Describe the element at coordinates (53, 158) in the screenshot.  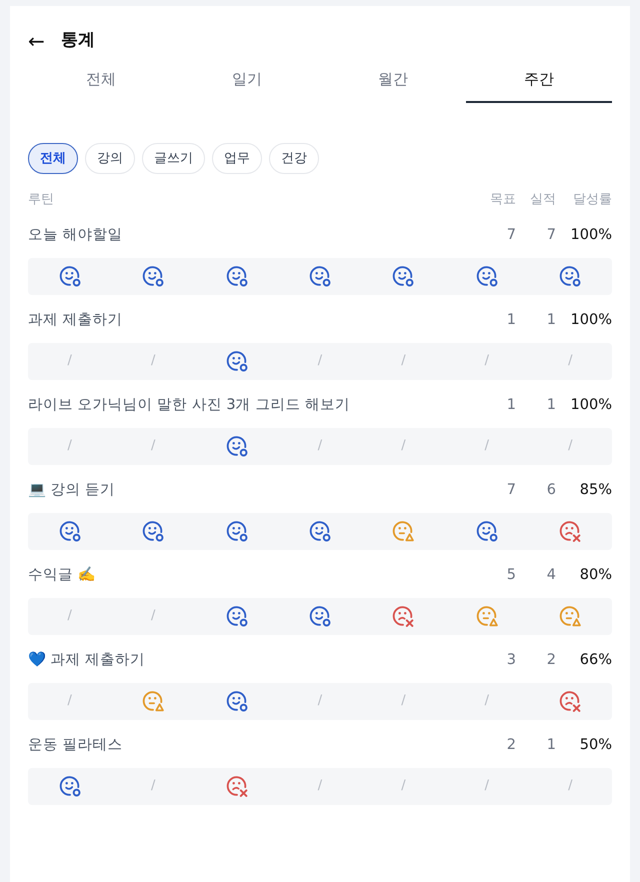
I see `filter-chip: 전체` at that location.